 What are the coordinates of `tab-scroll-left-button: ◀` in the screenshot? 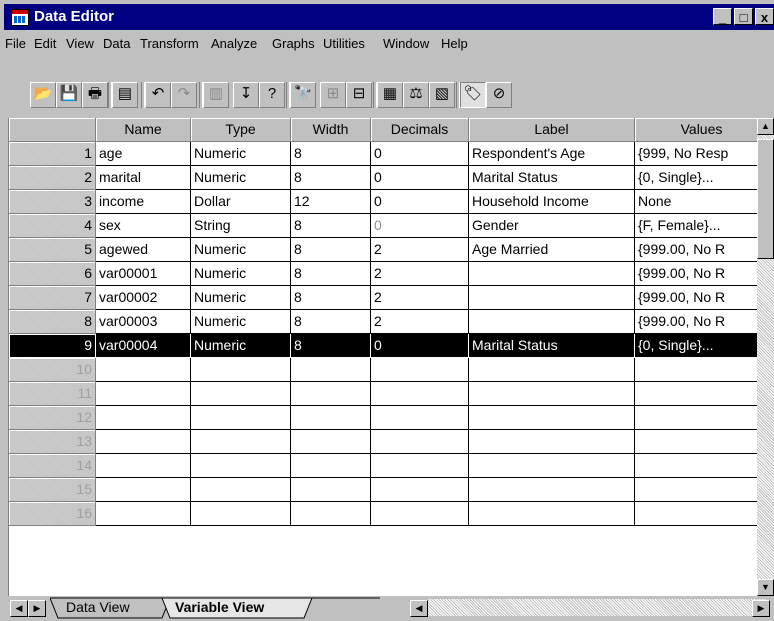 It's located at (19, 608).